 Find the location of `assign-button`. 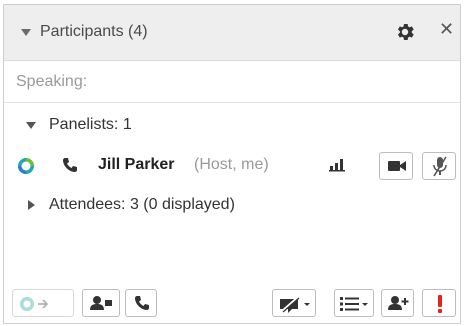

assign-button is located at coordinates (43, 303).